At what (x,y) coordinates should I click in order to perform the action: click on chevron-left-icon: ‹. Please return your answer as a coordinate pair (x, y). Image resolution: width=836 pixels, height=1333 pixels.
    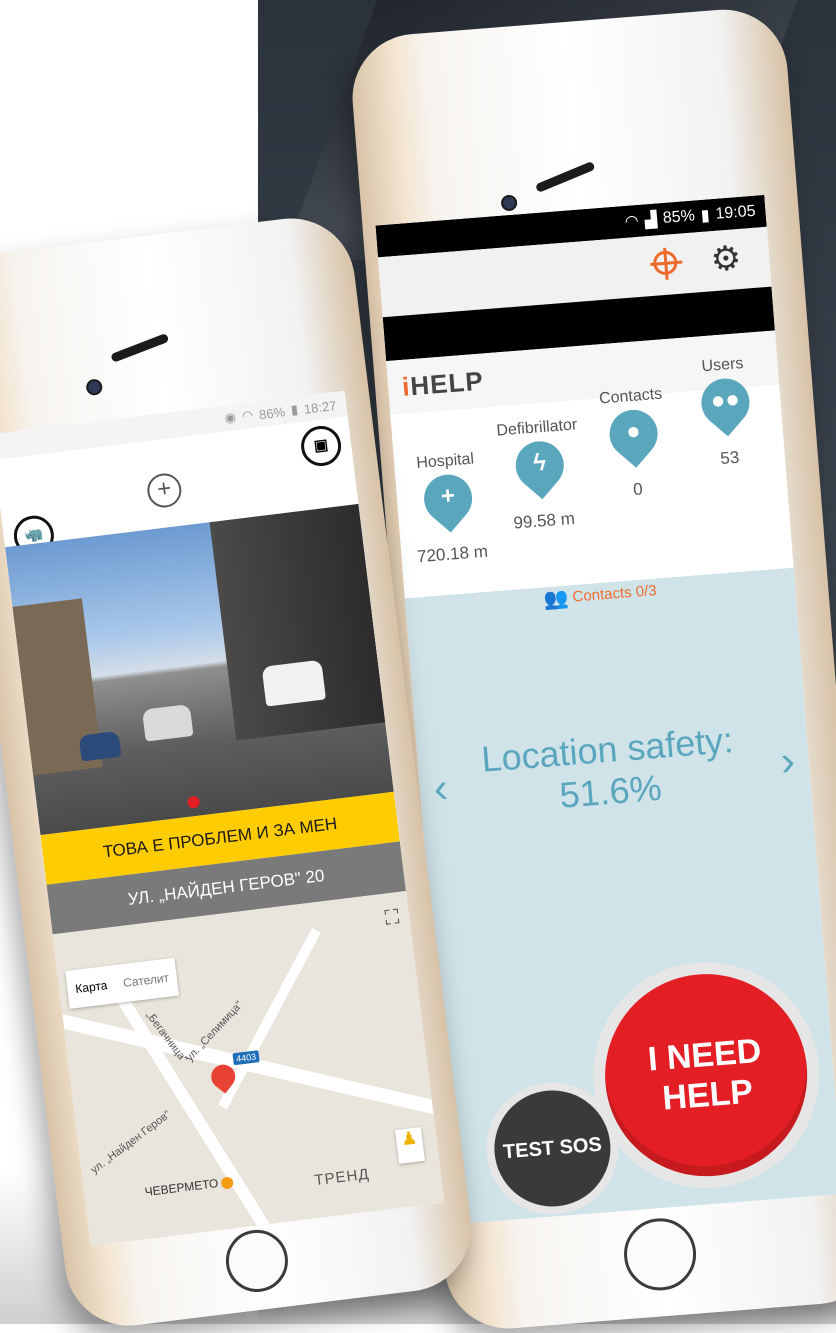
    Looking at the image, I should click on (441, 788).